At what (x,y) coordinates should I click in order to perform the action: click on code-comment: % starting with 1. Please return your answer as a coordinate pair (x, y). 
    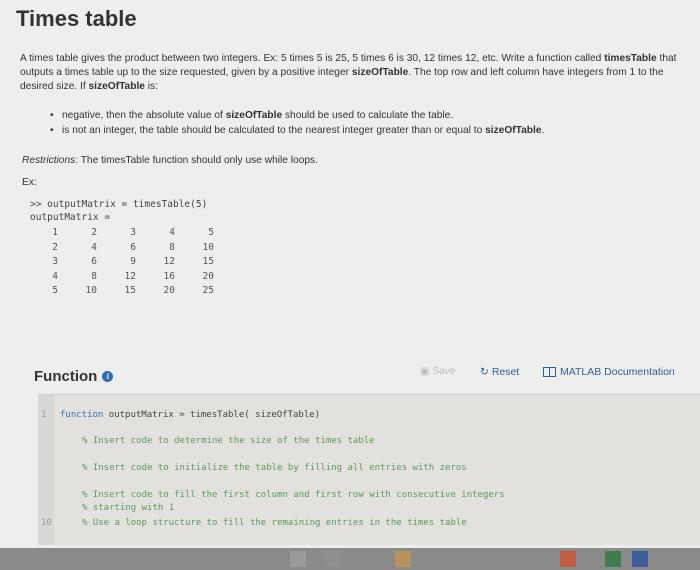
    Looking at the image, I should click on (128, 508).